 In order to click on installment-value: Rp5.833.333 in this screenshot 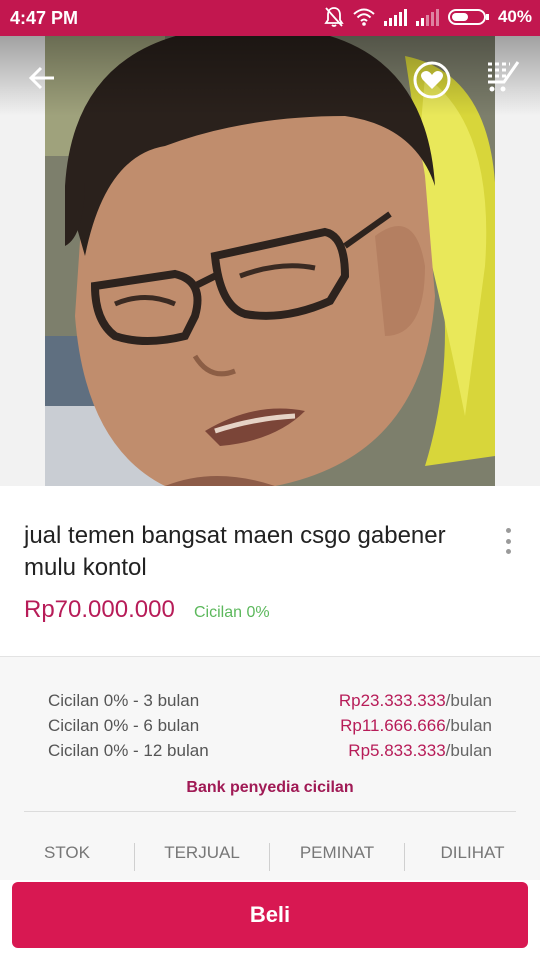, I will do `click(397, 750)`.